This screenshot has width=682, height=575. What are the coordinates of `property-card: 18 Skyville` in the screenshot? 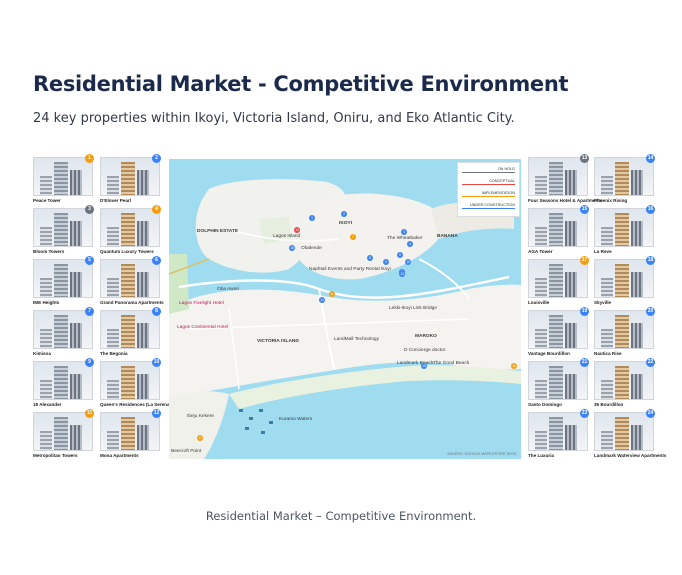 It's located at (624, 280).